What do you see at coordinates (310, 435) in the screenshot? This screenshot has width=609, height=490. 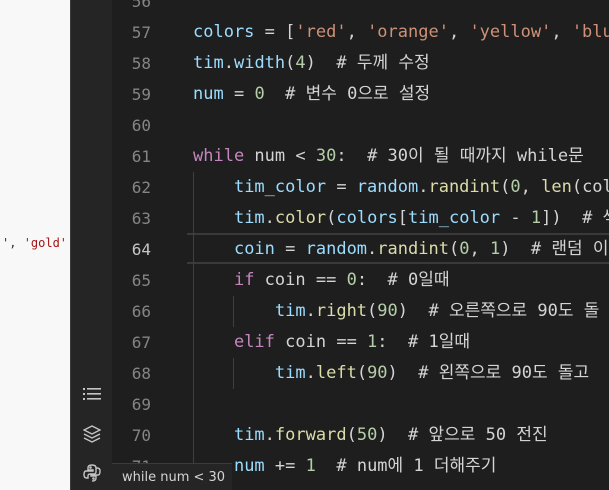 I see `code-token: forward` at bounding box center [310, 435].